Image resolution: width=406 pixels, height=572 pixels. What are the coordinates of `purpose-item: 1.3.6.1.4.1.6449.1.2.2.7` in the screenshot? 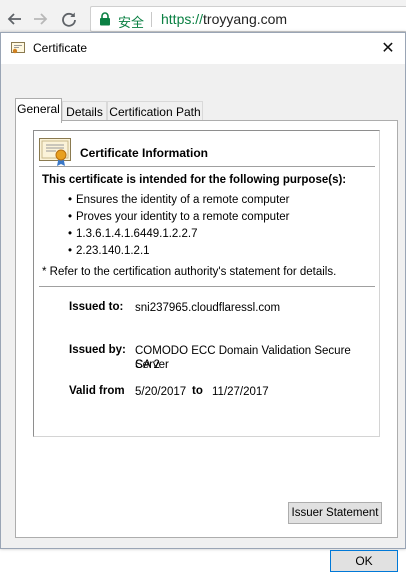 It's located at (179, 236).